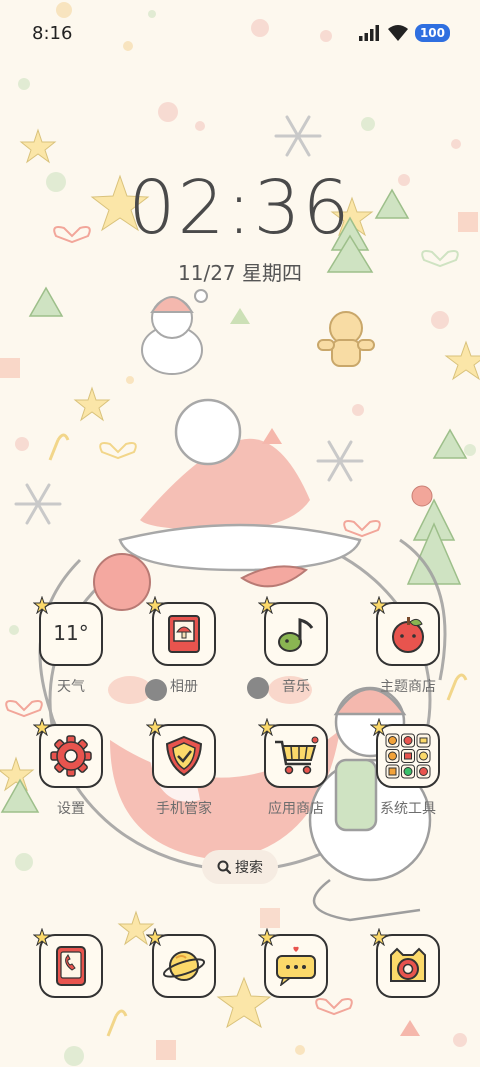 The width and height of the screenshot is (480, 1067). What do you see at coordinates (71, 966) in the screenshot?
I see `handset-icon` at bounding box center [71, 966].